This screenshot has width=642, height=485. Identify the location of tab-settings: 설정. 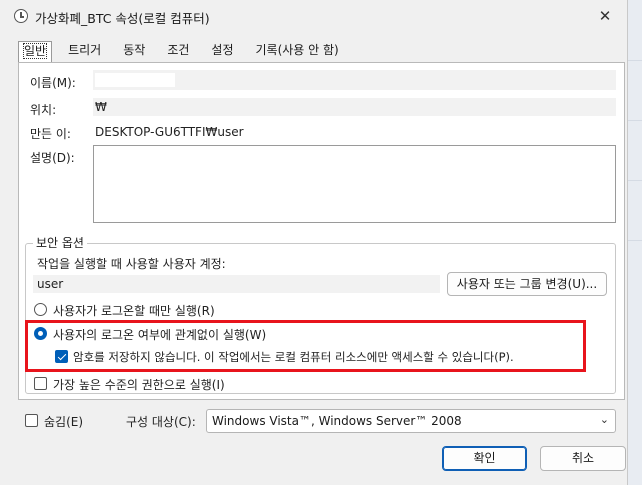
(222, 51).